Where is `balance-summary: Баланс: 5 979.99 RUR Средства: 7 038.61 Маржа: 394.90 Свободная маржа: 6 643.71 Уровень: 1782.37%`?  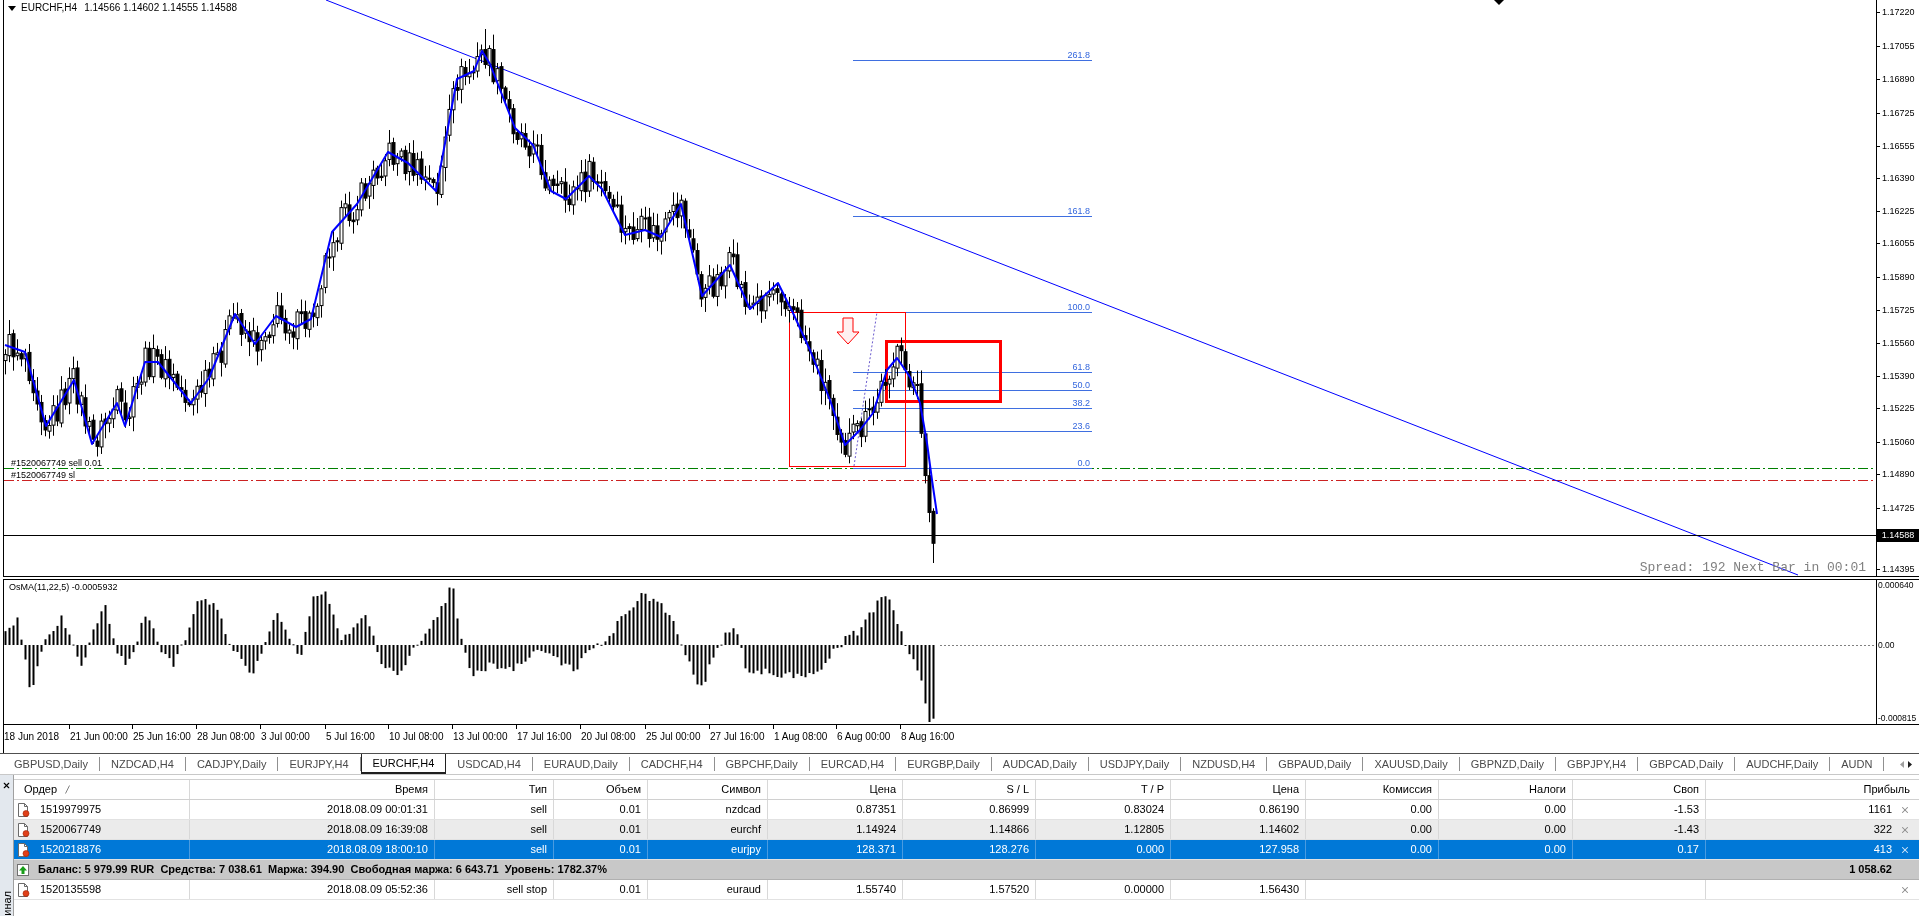 balance-summary: Баланс: 5 979.99 RUR Средства: 7 038.61 Маржа: 394.90 Свободная маржа: 6 643.71 Уровень: 1782.37% is located at coordinates (322, 870).